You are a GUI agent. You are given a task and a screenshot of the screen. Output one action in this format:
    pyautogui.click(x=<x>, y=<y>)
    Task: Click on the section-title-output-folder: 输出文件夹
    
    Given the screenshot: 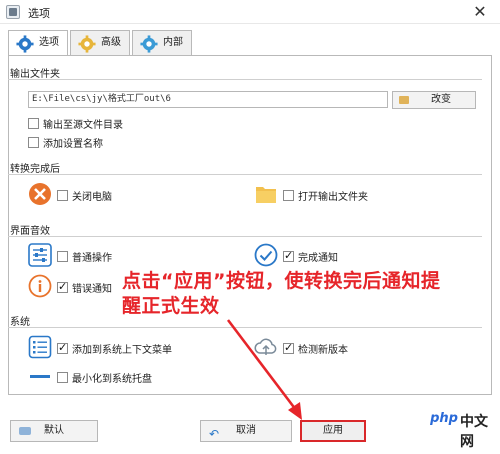 What is the action you would take?
    pyautogui.click(x=35, y=74)
    